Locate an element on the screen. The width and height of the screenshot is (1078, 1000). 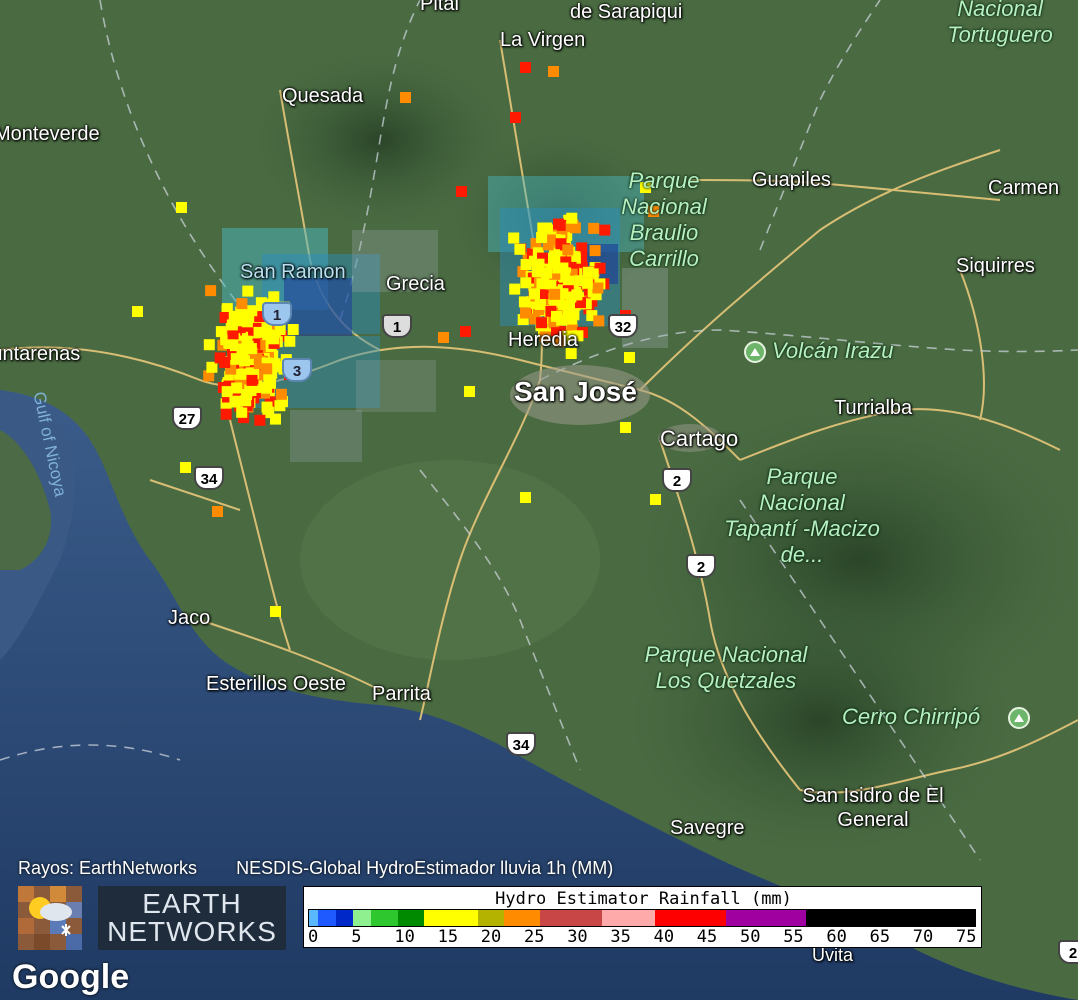
weather-logo-icon is located at coordinates (50, 918).